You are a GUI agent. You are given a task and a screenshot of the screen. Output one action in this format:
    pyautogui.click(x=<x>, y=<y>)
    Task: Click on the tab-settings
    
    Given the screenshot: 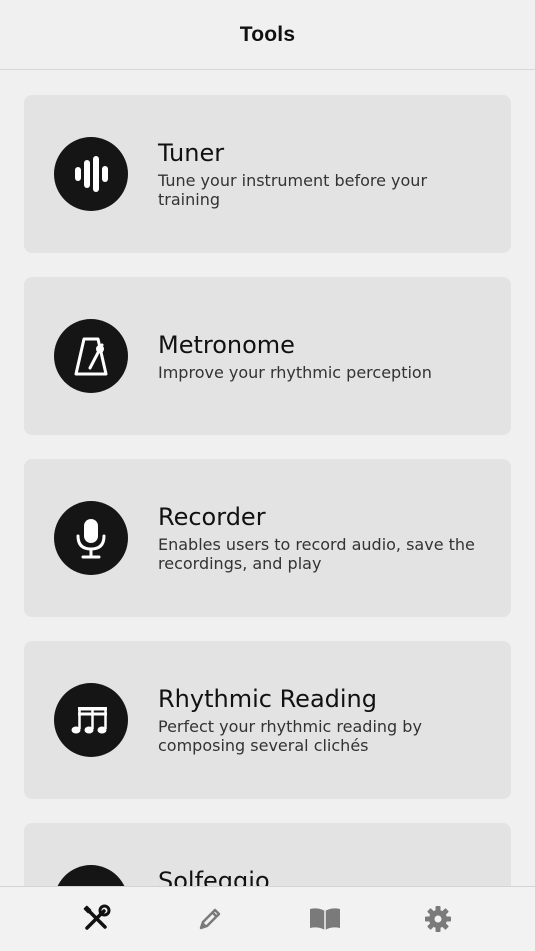 What is the action you would take?
    pyautogui.click(x=438, y=919)
    